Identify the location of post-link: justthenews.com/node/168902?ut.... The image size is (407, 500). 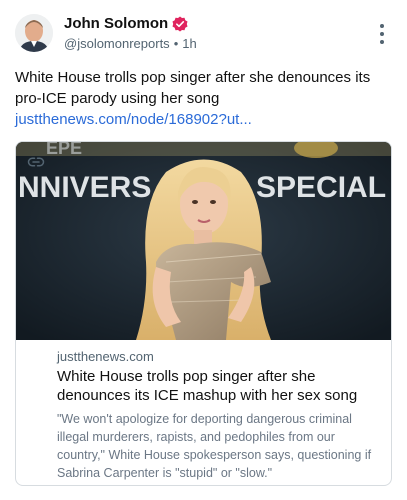
(133, 119).